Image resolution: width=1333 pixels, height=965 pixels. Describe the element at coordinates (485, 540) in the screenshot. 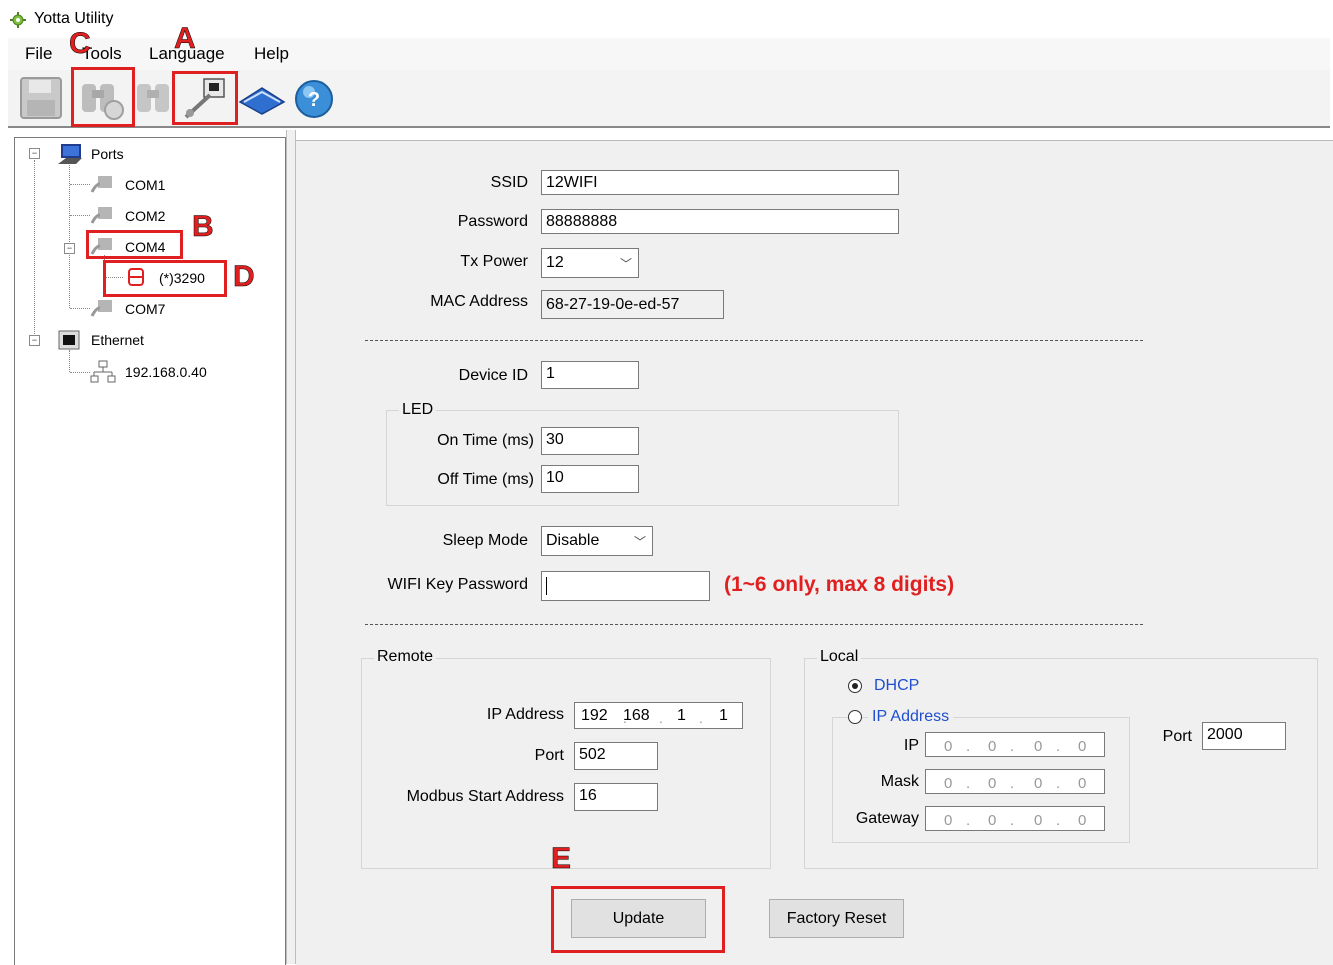

I see `sleep-mode-label: Sleep Mode` at that location.